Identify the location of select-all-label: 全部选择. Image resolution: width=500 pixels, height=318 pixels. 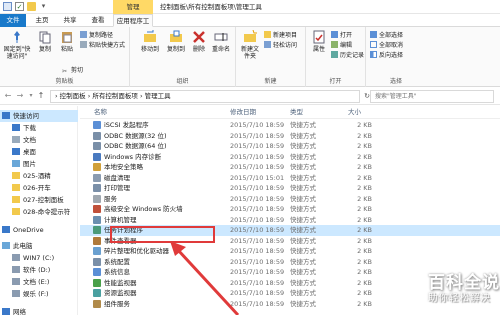
(391, 35).